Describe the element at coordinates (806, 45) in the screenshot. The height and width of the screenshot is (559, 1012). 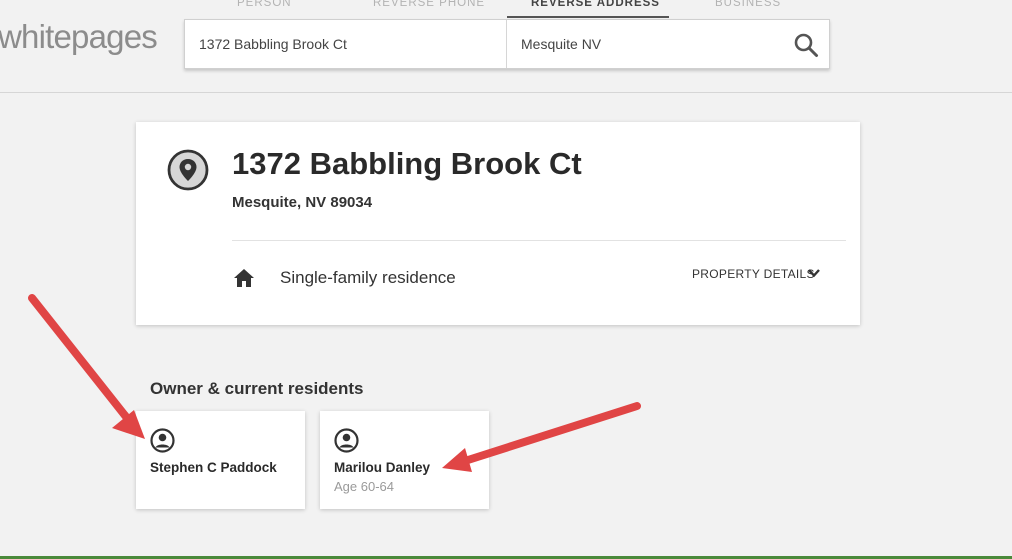
I see `search-icon` at that location.